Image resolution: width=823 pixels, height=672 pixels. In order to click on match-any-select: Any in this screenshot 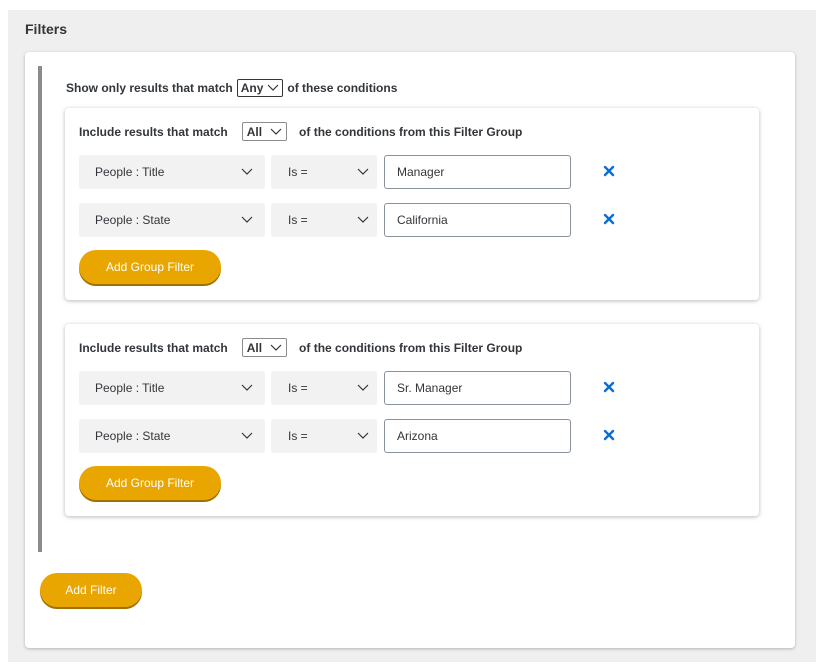, I will do `click(260, 88)`.